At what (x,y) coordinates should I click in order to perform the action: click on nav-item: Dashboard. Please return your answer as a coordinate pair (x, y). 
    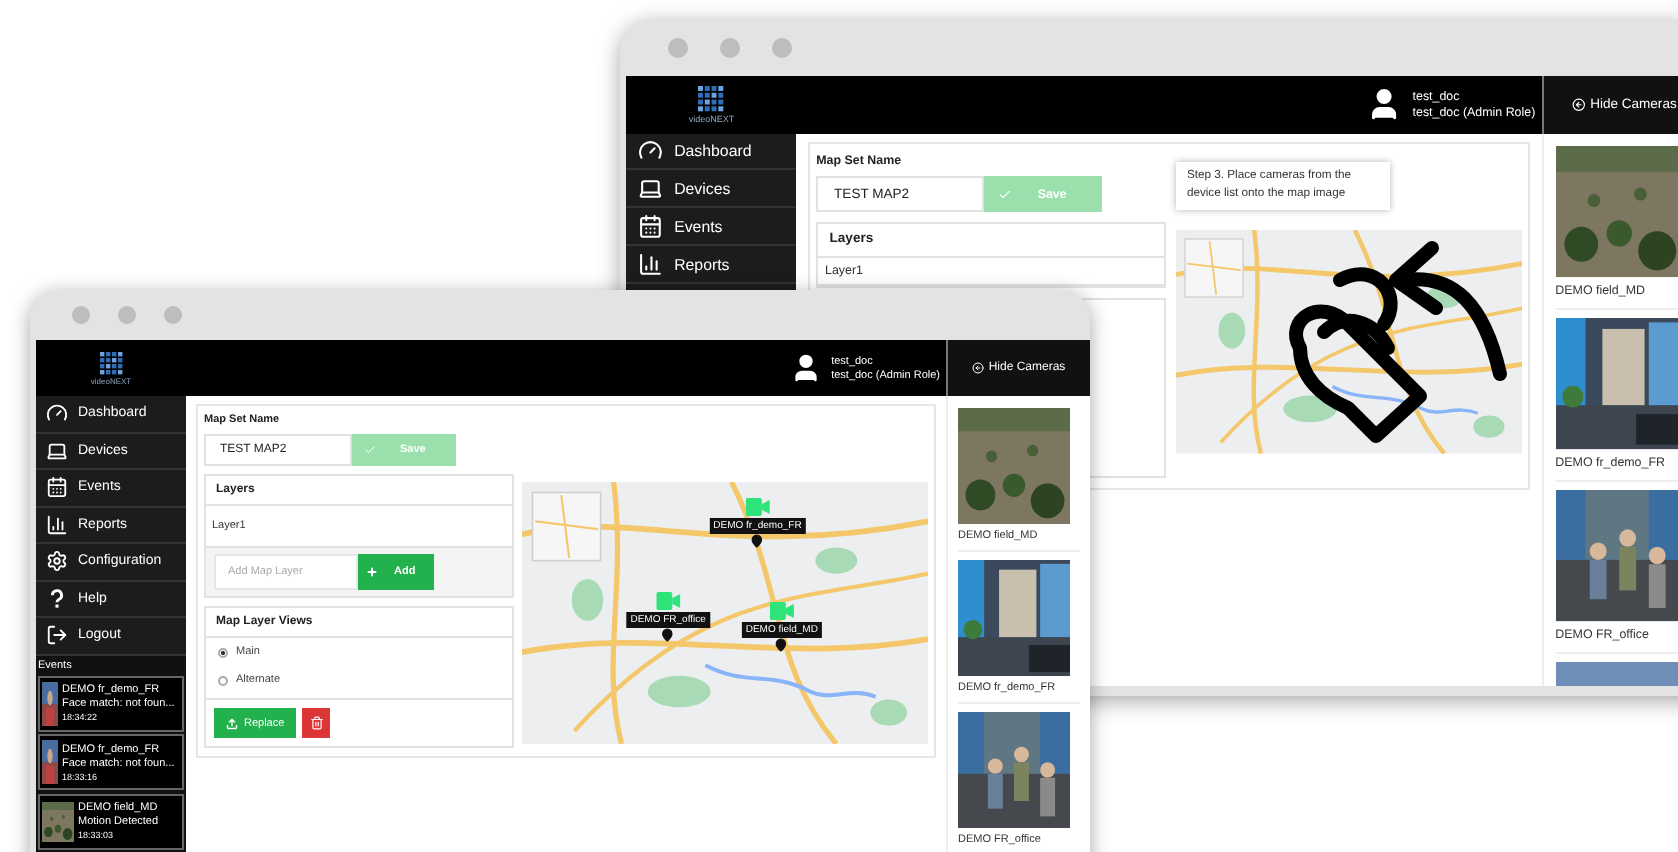
    Looking at the image, I should click on (711, 152).